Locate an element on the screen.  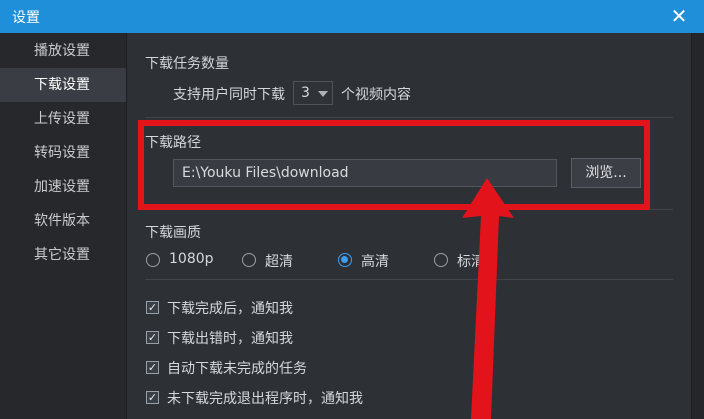
quality-label-sd: 标清 is located at coordinates (471, 262).